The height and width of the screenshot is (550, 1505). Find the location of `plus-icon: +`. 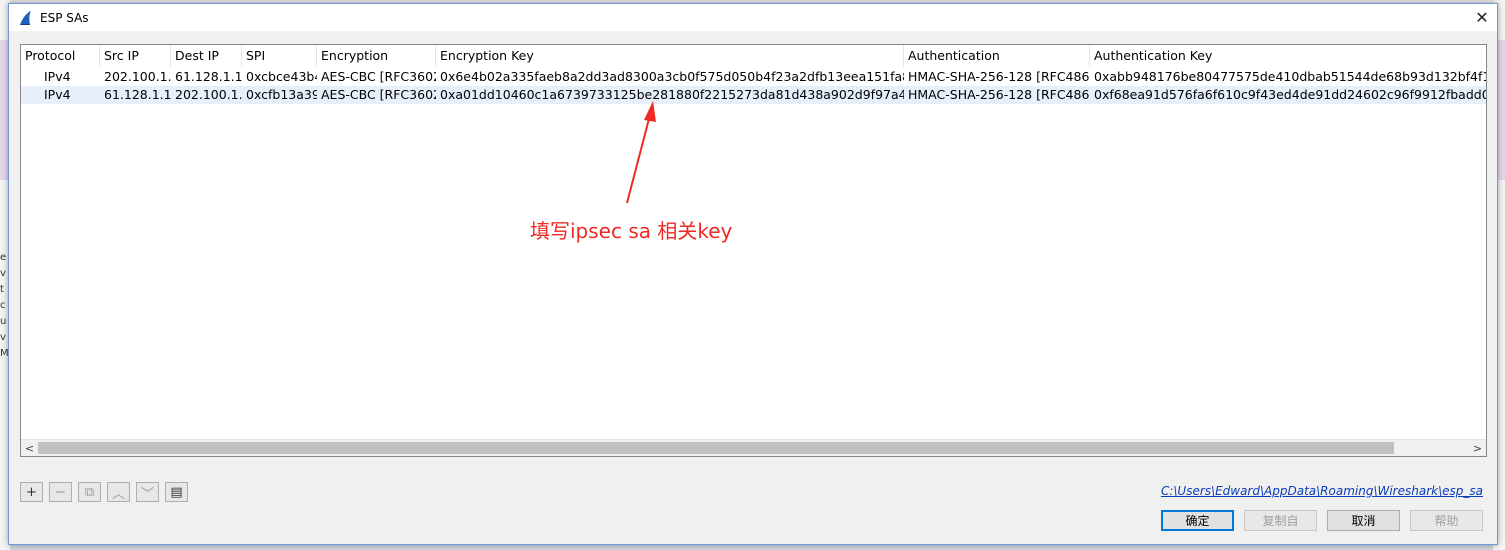

plus-icon: + is located at coordinates (31, 492).